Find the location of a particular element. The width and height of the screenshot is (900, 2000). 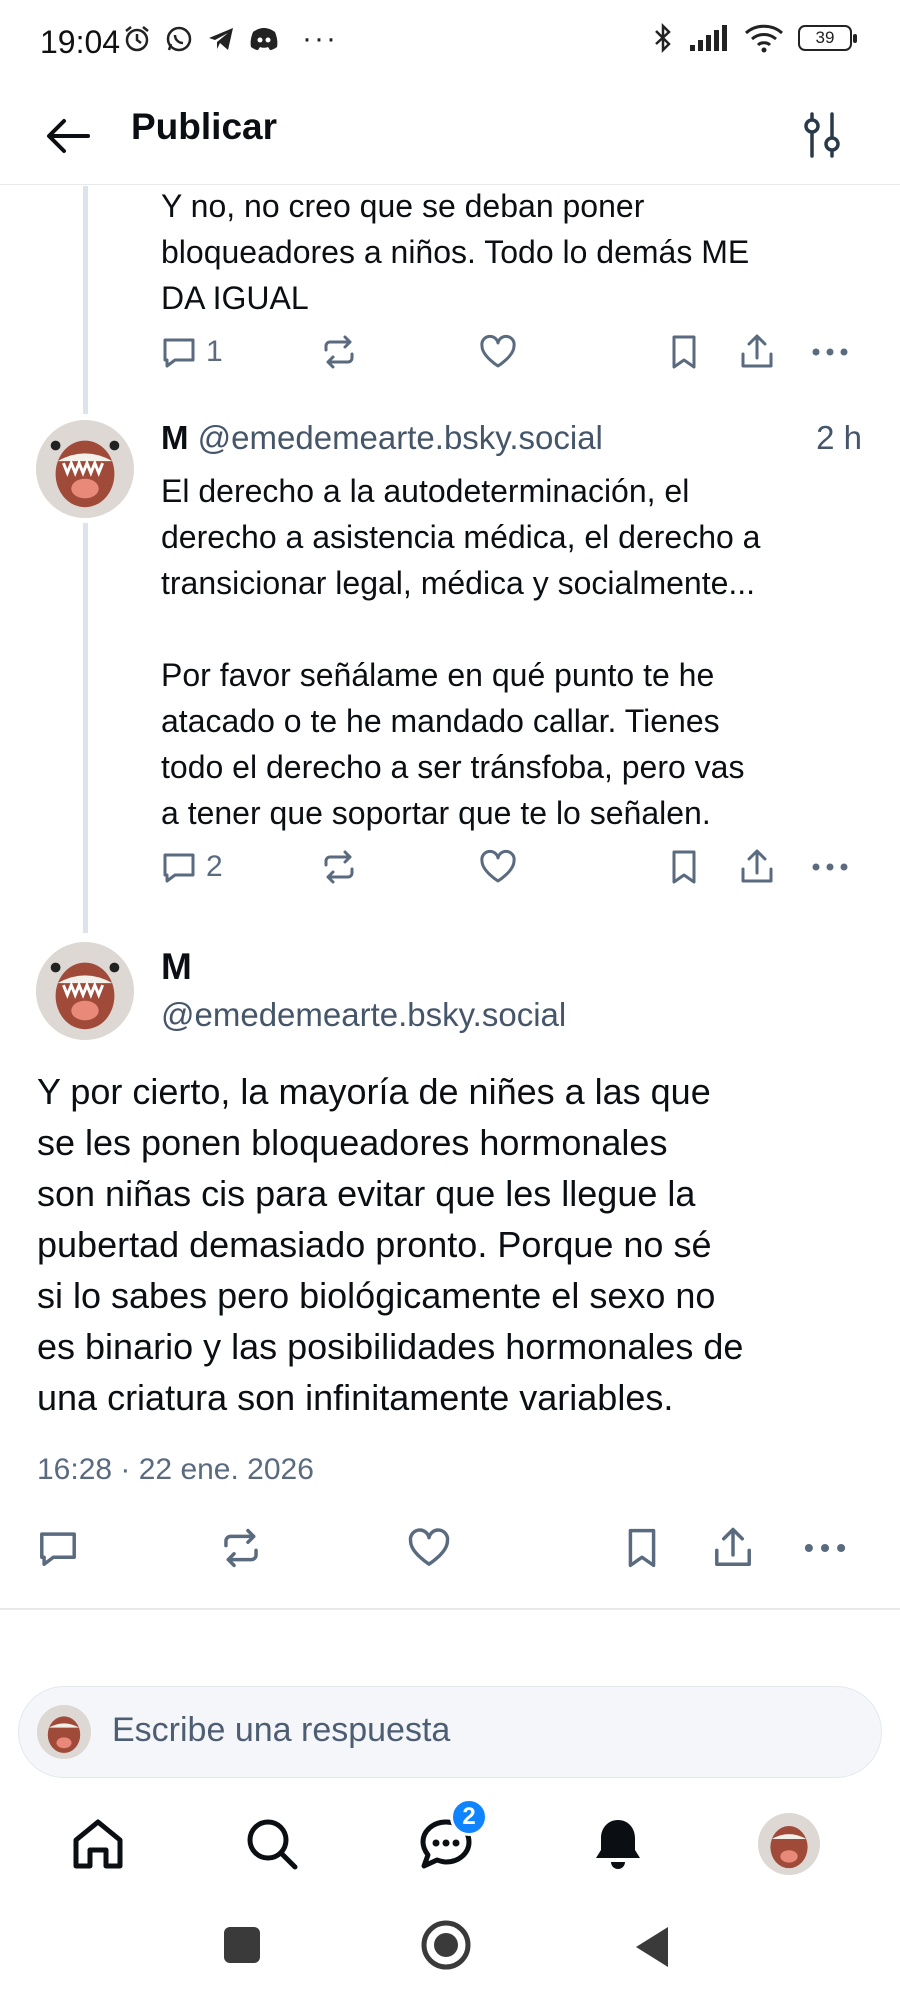

more-notifications-icon: ··· is located at coordinates (320, 38).